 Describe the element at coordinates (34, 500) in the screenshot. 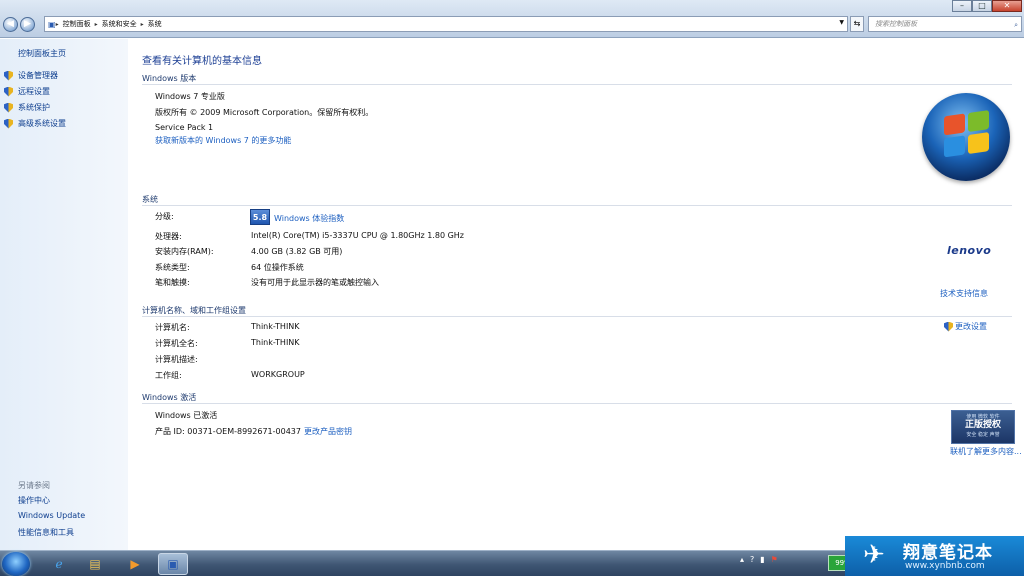

I see `see-also-action-center: 操作中心` at that location.